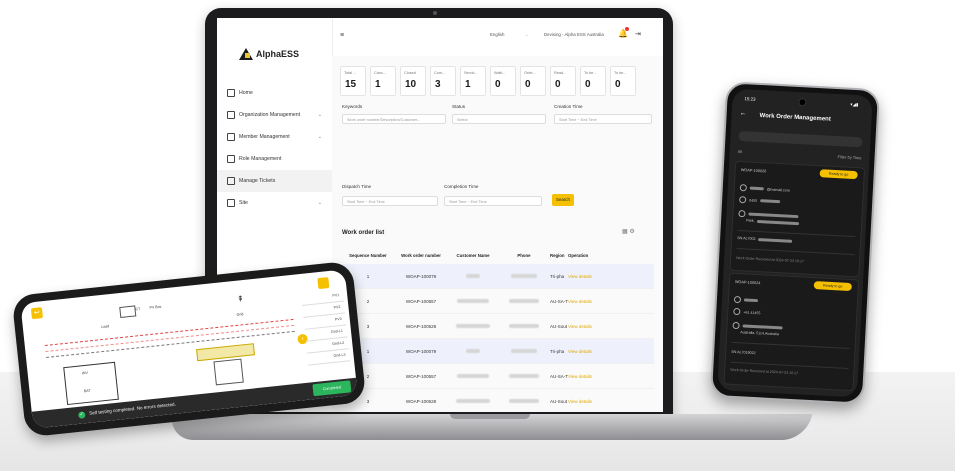  What do you see at coordinates (342, 35) in the screenshot?
I see `menu-icon: ≡` at bounding box center [342, 35].